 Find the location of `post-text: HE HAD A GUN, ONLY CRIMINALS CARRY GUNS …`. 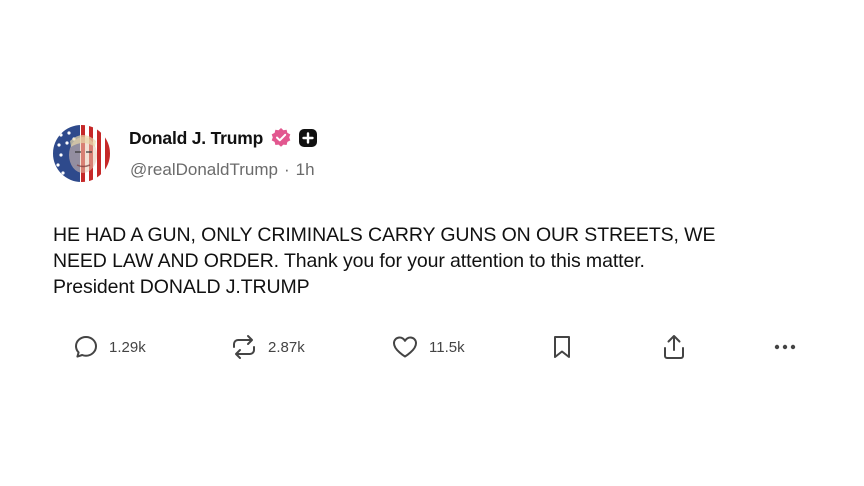

post-text: HE HAD A GUN, ONLY CRIMINALS CARRY GUNS … is located at coordinates (433, 261).